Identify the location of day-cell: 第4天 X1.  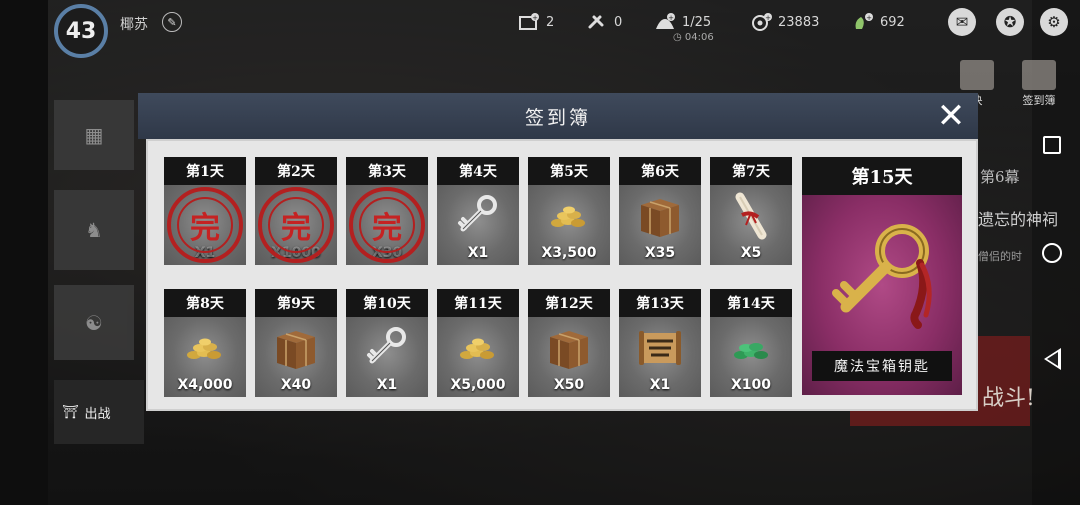
(478, 211).